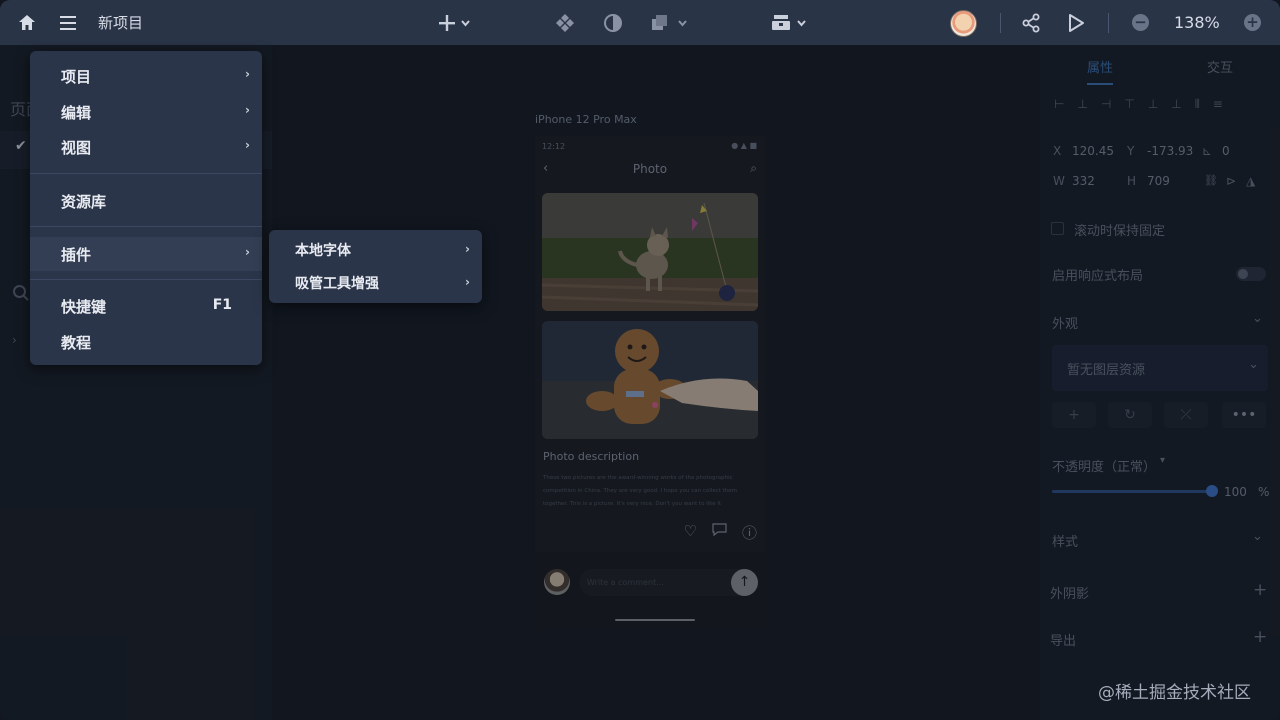  I want to click on top-toolbar: 新项目 − 138% +, so click(640, 22).